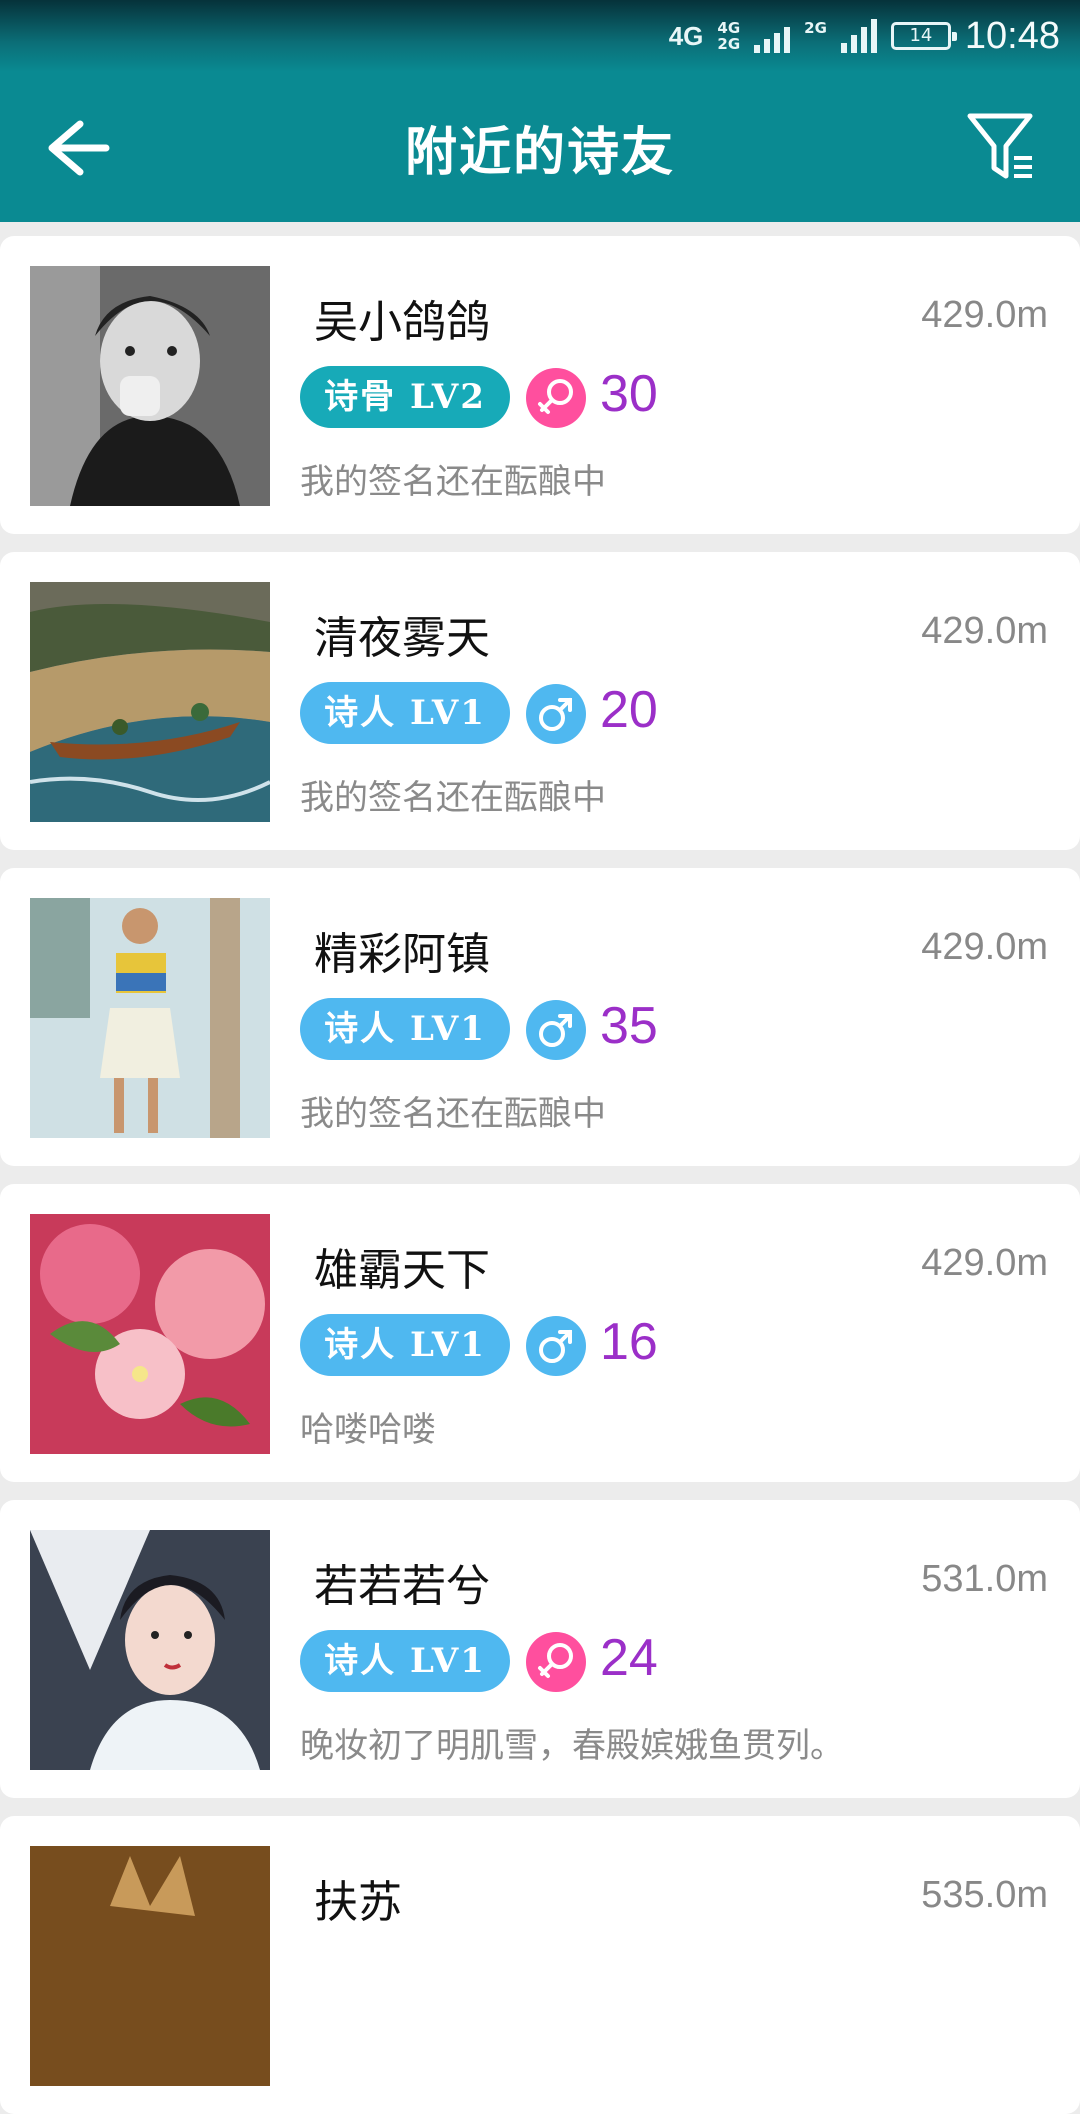 This screenshot has height=2114, width=1080. I want to click on user-card: 扶苏 535.0m, so click(540, 1965).